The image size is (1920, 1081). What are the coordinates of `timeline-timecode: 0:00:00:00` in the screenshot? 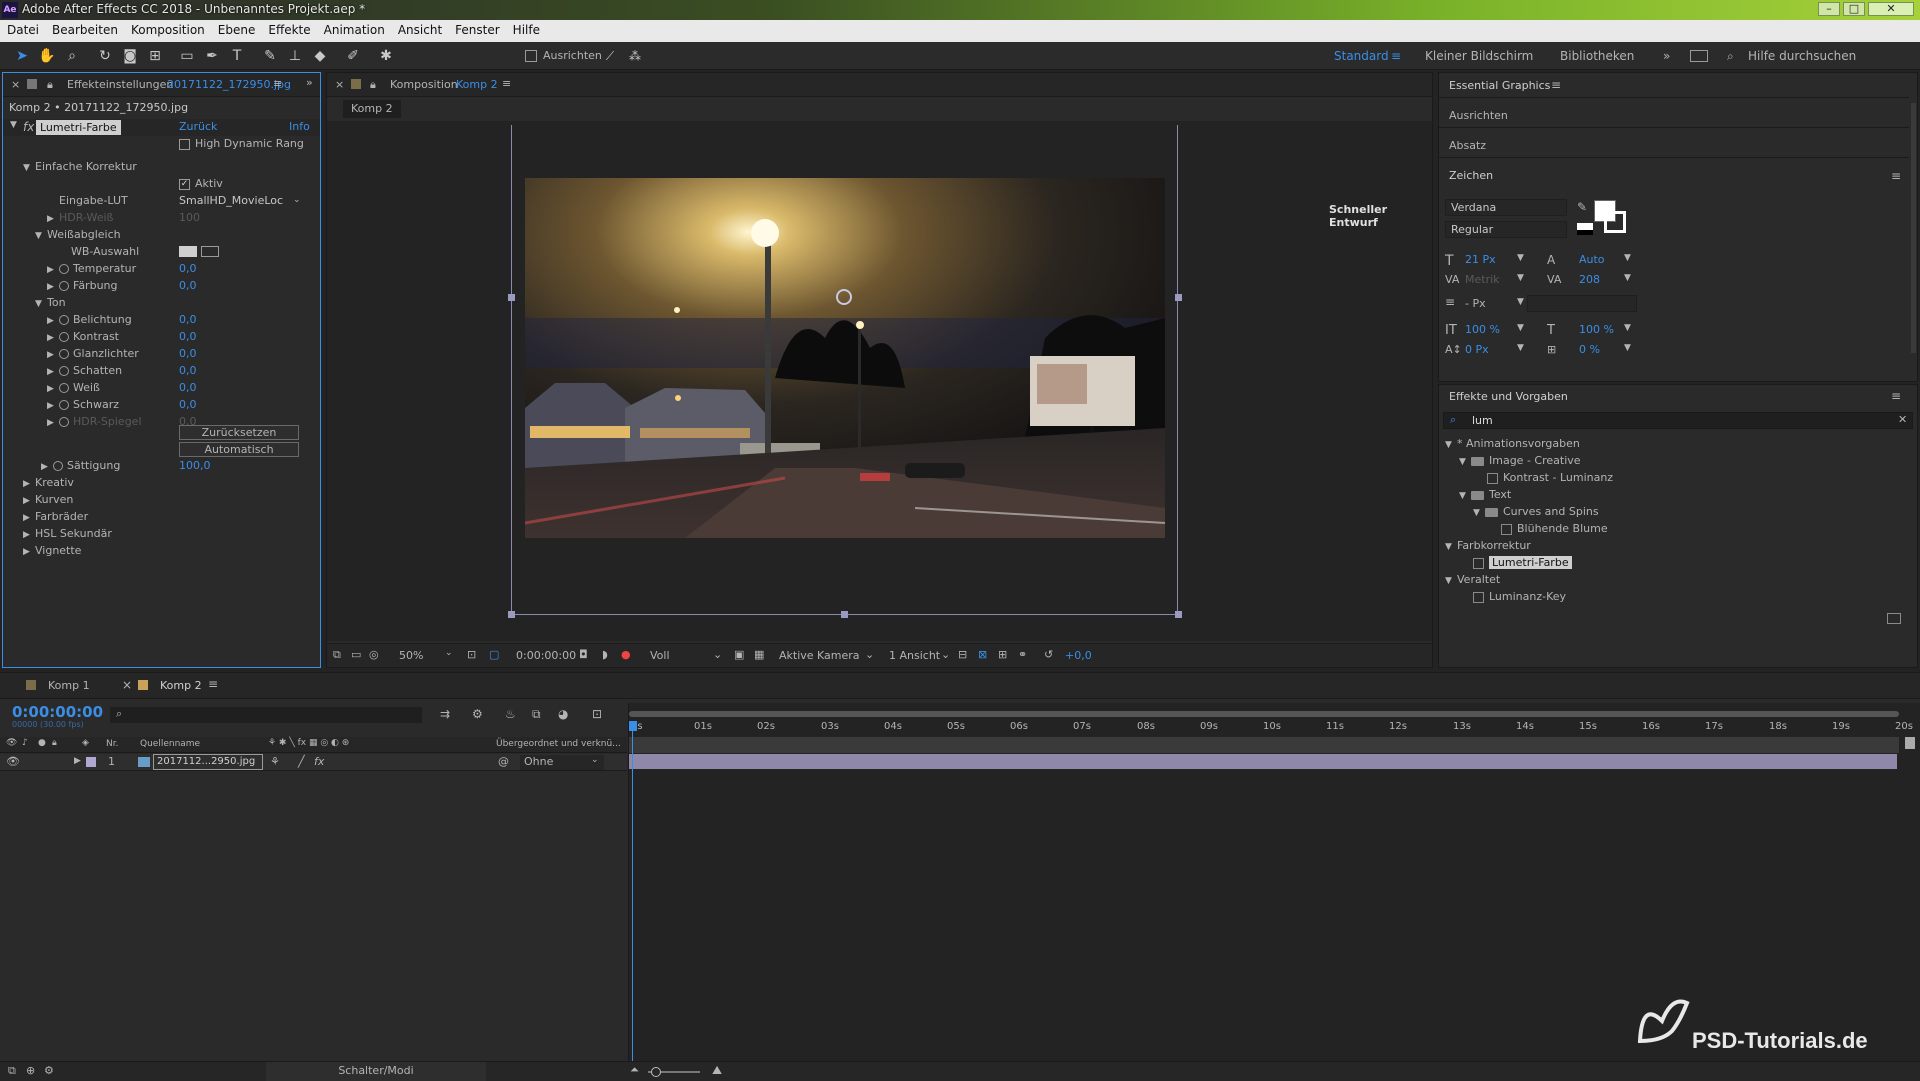 It's located at (57, 712).